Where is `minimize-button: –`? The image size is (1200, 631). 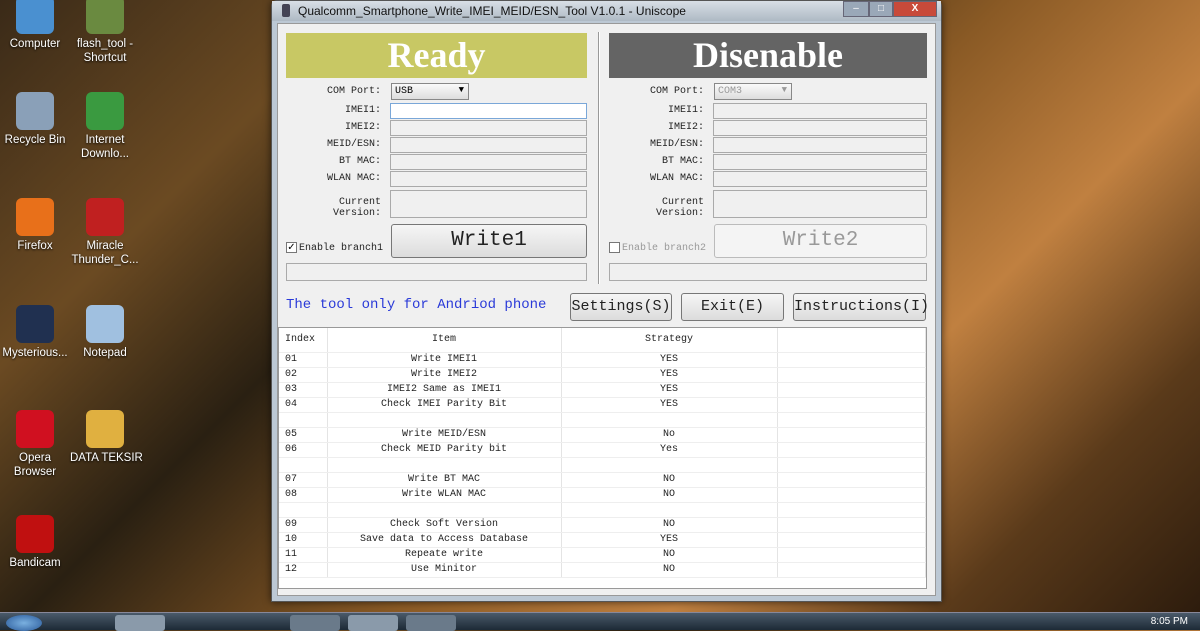
minimize-button: – is located at coordinates (856, 9).